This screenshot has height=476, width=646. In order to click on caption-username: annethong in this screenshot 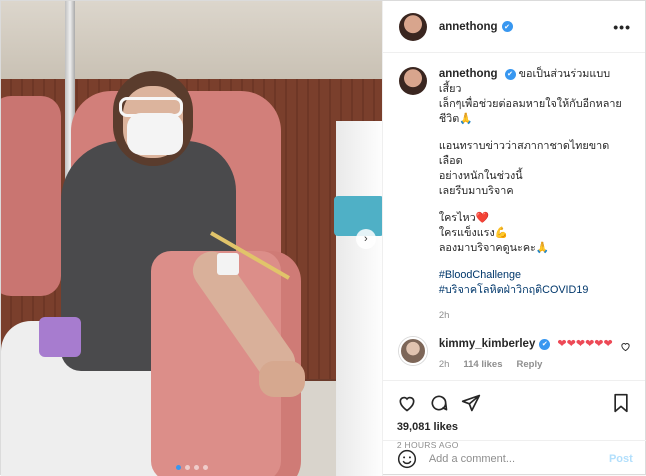, I will do `click(468, 74)`.